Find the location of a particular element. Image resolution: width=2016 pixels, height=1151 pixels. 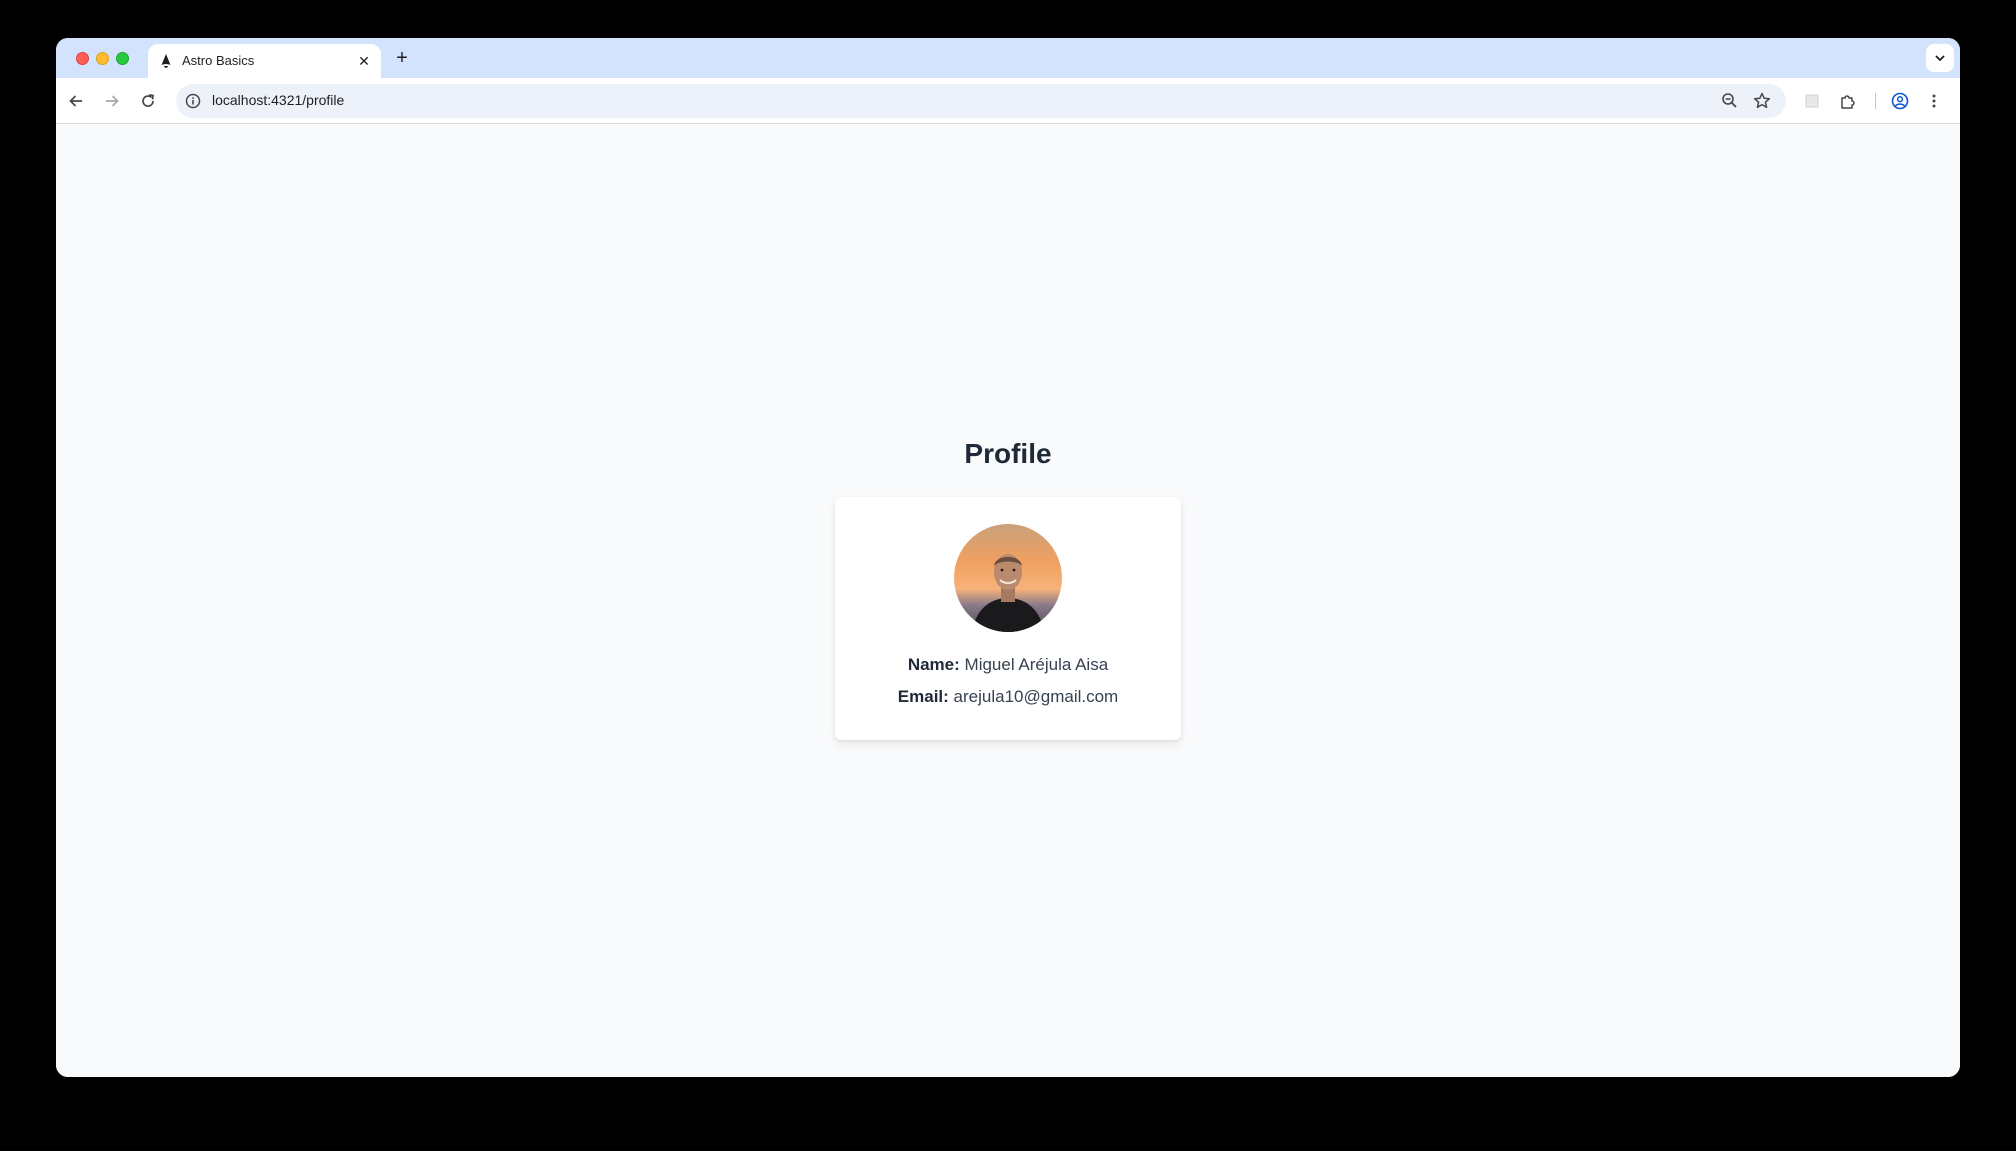

tab-astro-basics: Astro Basics ✕ is located at coordinates (264, 61).